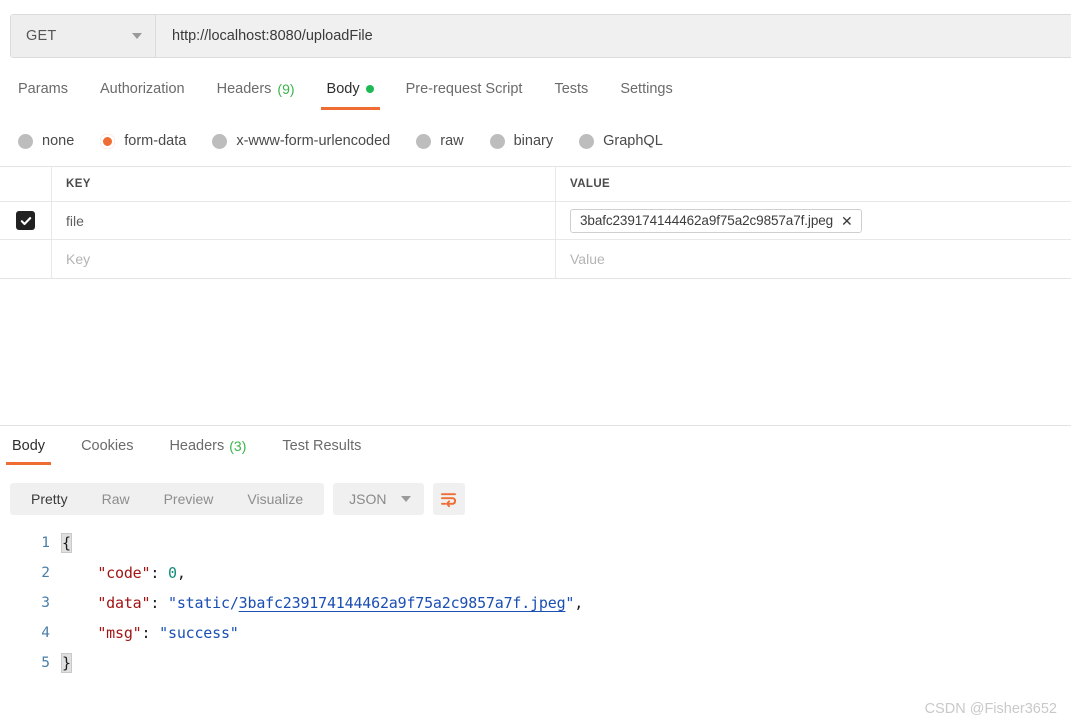  Describe the element at coordinates (304, 184) in the screenshot. I see `table-header-key-cell: KEY` at that location.